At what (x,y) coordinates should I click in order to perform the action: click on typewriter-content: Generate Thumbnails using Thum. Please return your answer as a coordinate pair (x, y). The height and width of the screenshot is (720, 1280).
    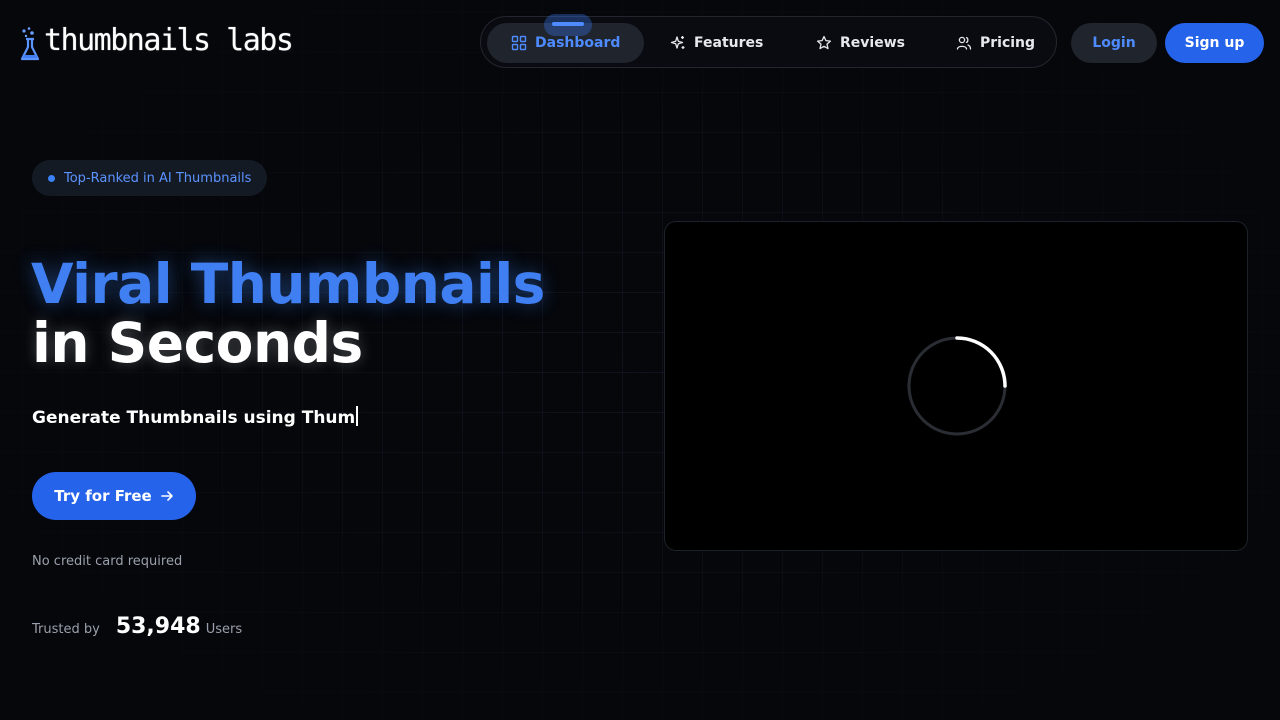
    Looking at the image, I should click on (194, 418).